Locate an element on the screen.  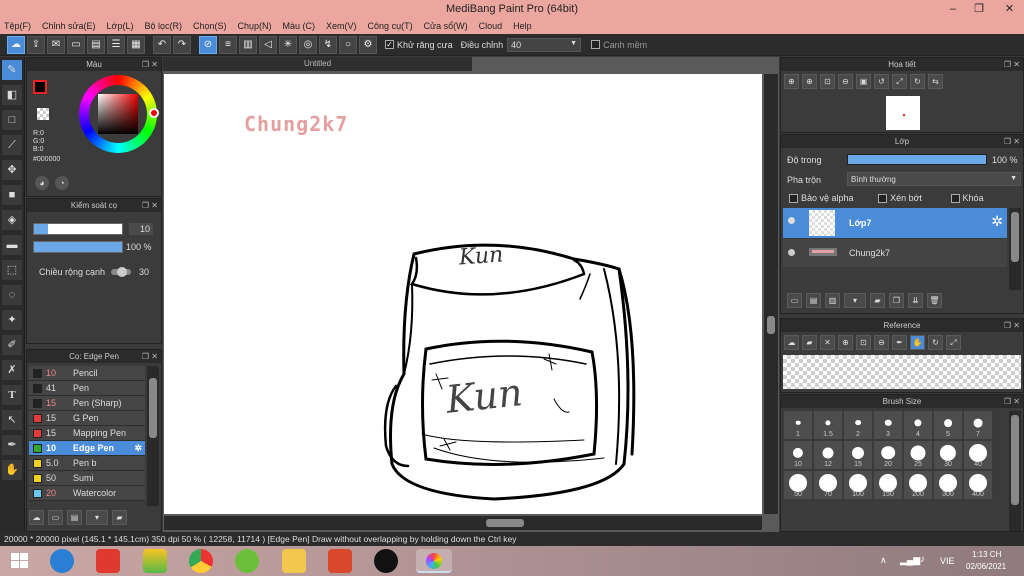
redo-icon: ↷ is located at coordinates (182, 44).